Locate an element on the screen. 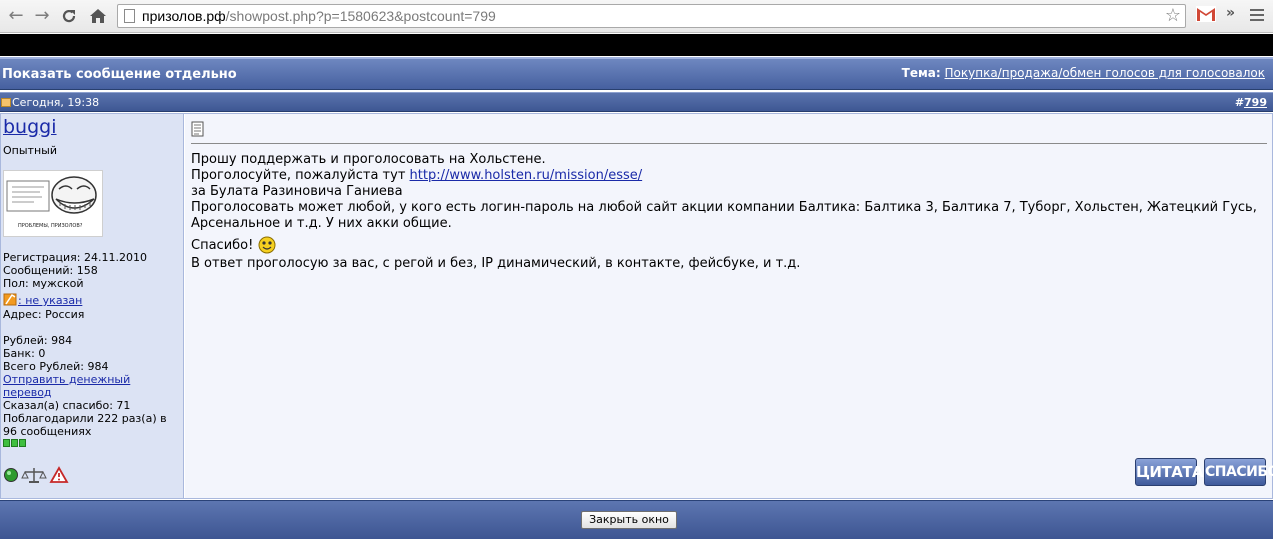 This screenshot has height=539, width=1273. online-status-icon is located at coordinates (11, 475).